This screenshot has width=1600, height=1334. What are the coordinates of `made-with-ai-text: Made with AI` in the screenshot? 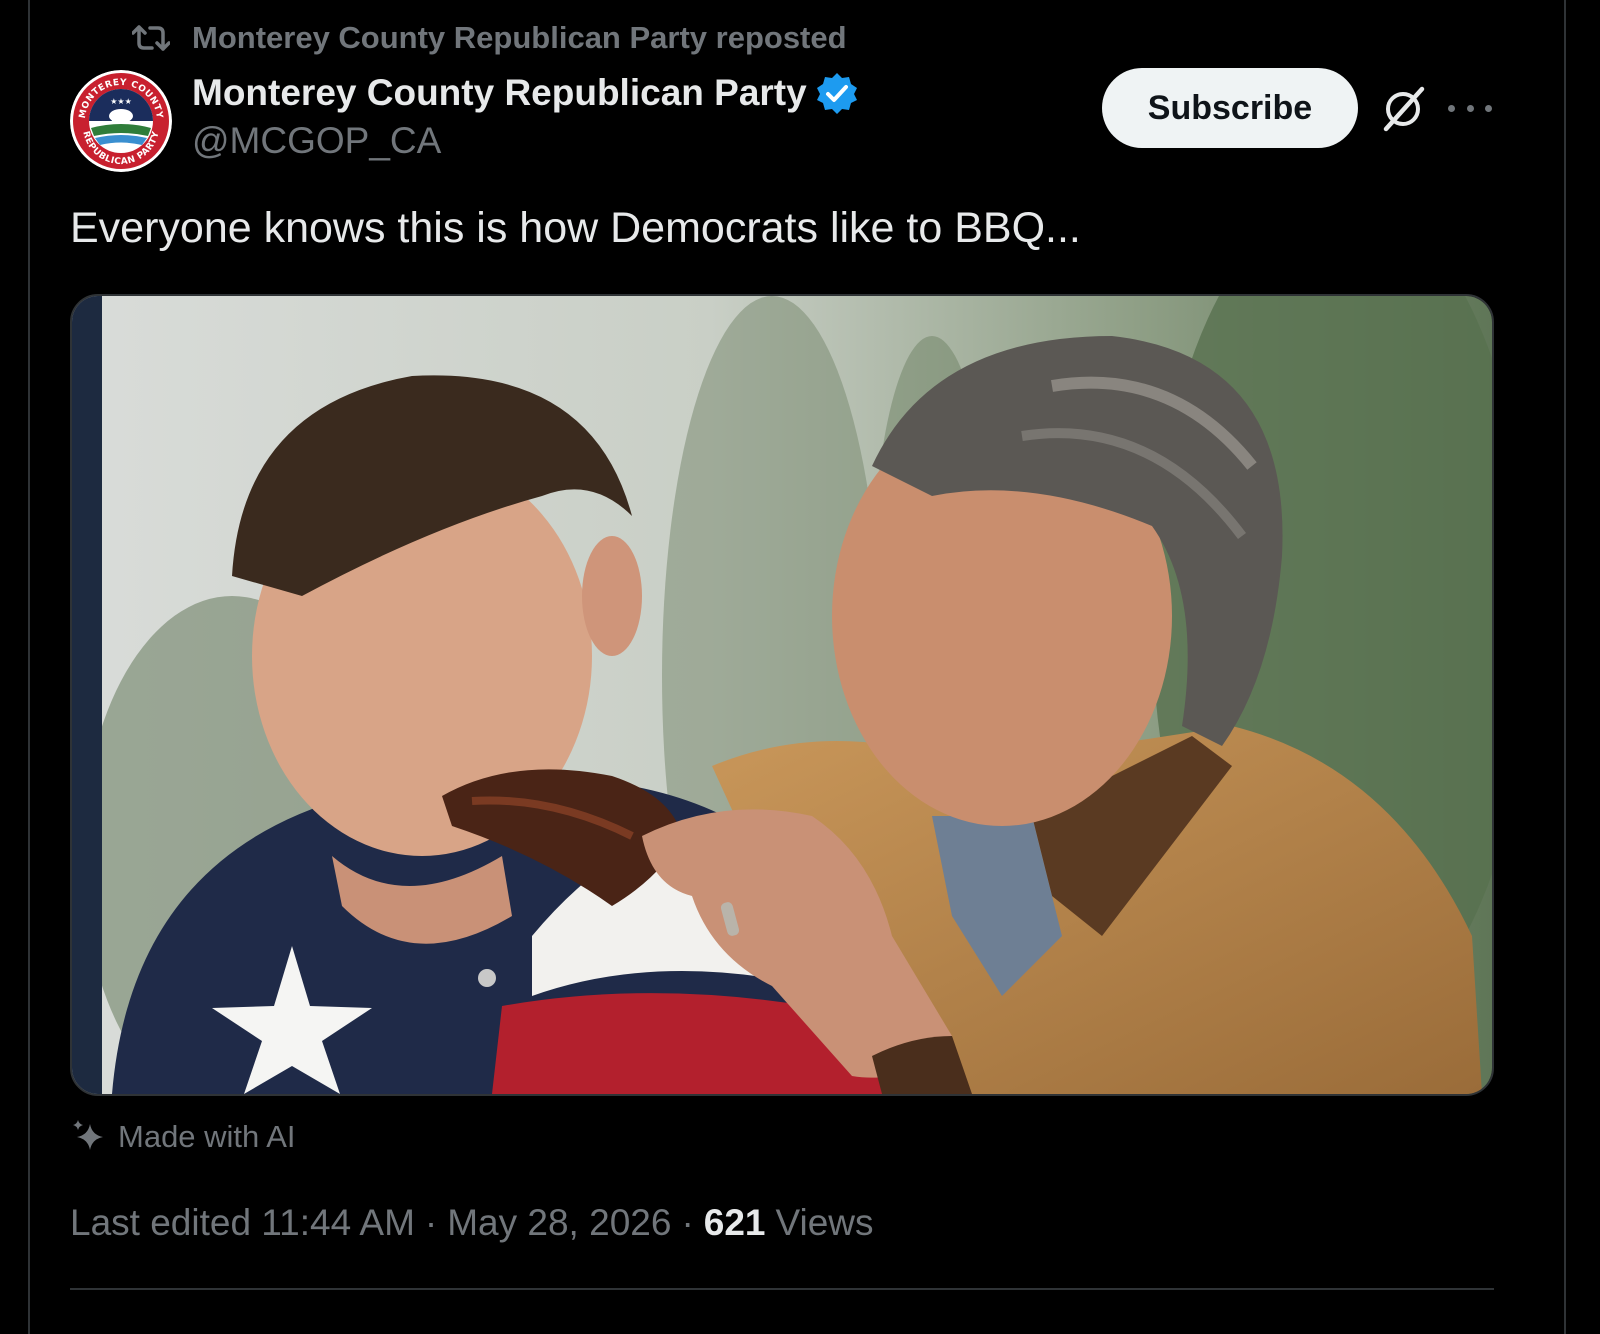 It's located at (207, 1136).